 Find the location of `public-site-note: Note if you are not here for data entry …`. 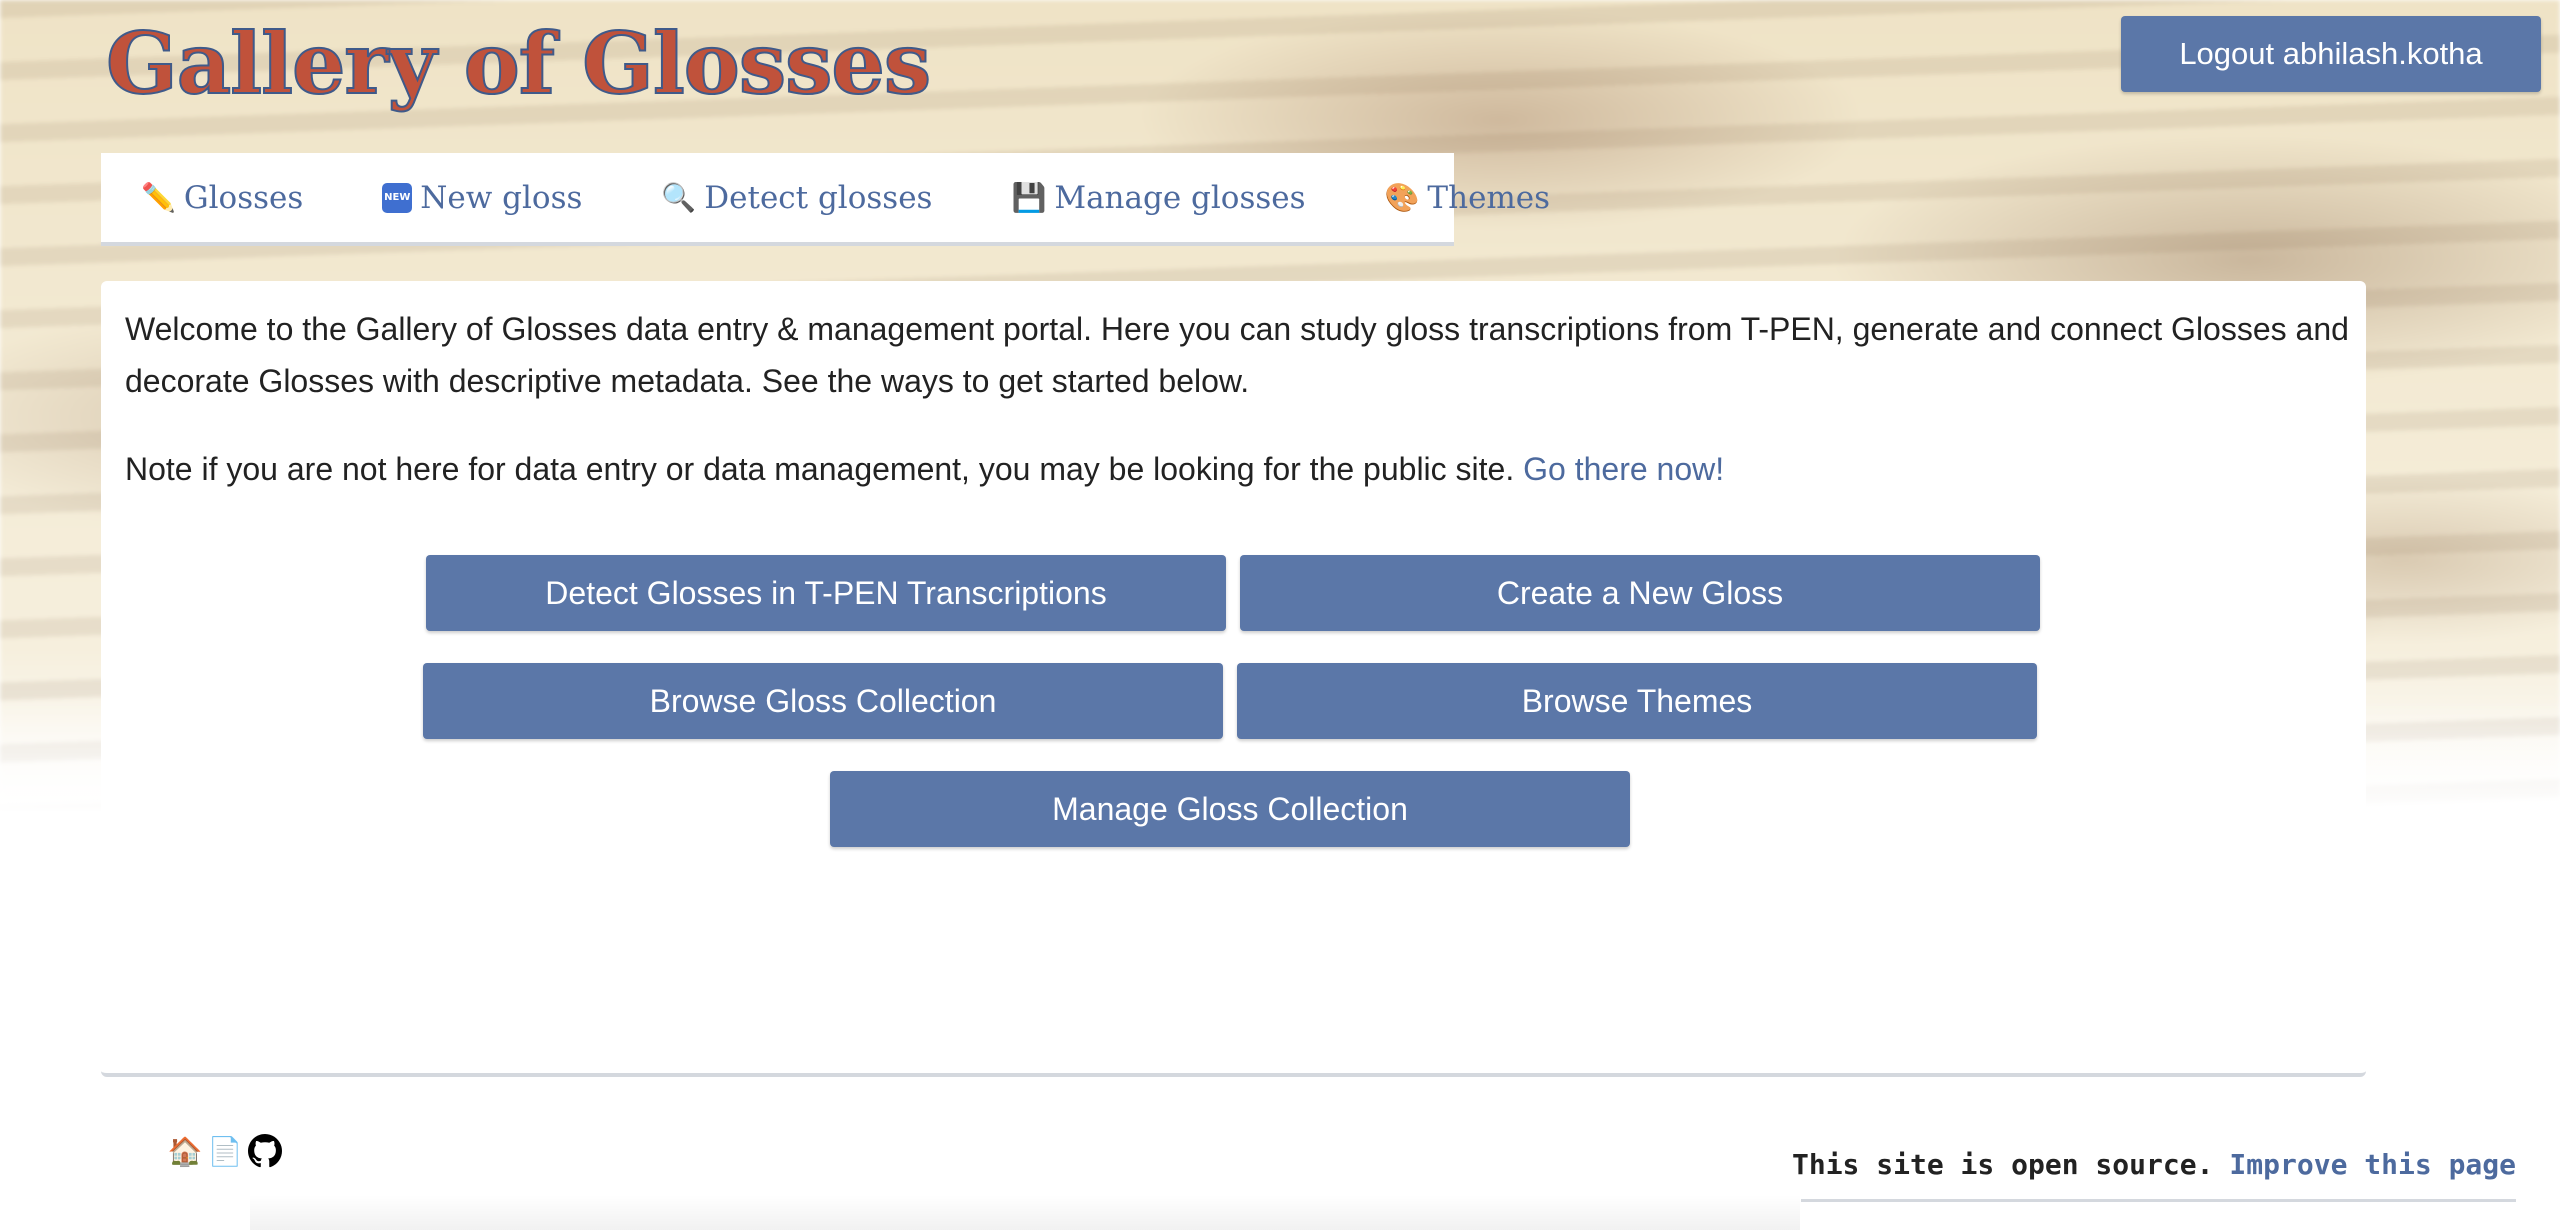

public-site-note: Note if you are not here for data entry … is located at coordinates (924, 469).